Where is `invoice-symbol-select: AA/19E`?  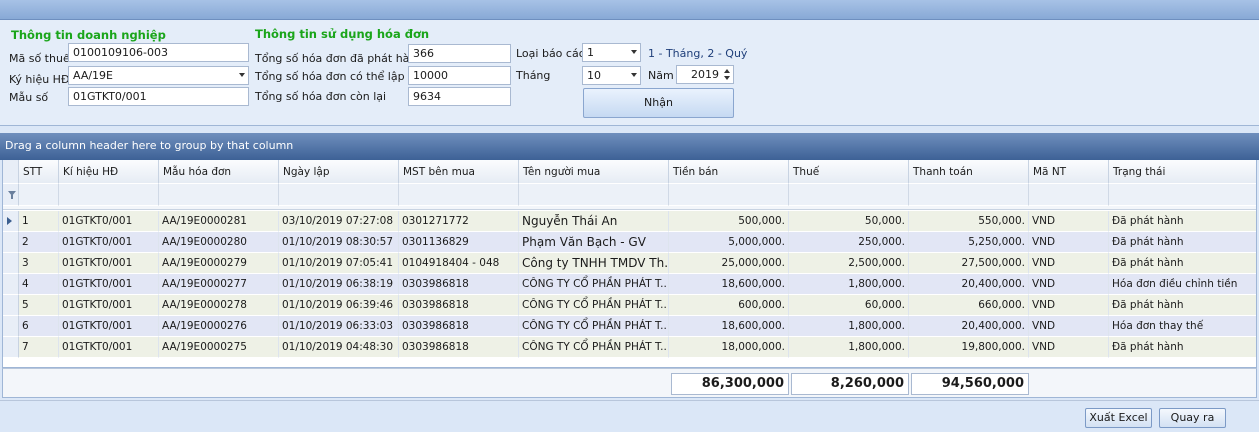
invoice-symbol-select: AA/19E is located at coordinates (158, 75).